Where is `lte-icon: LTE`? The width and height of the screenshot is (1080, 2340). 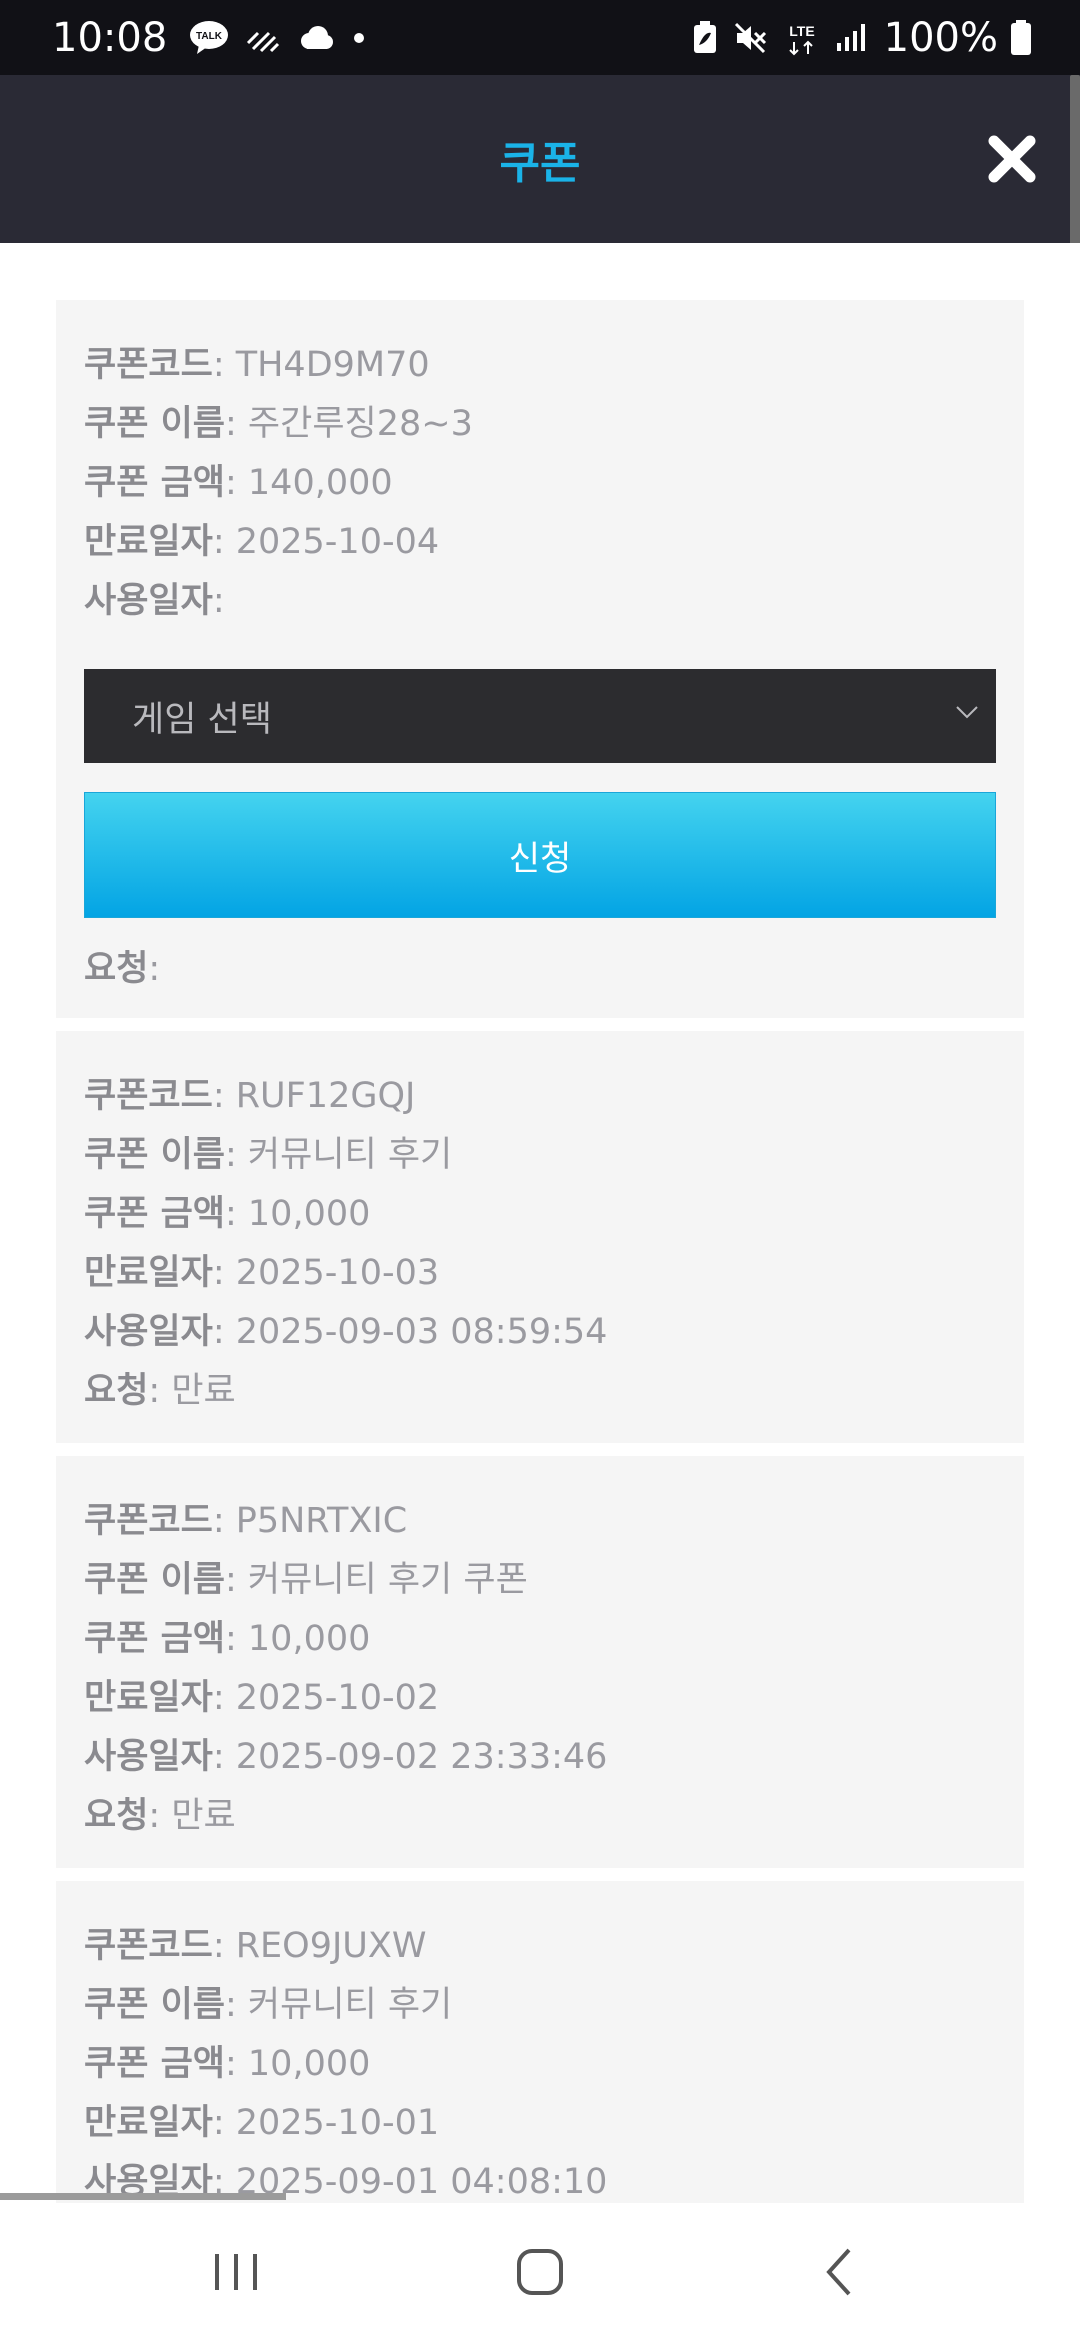
lte-icon: LTE is located at coordinates (802, 38).